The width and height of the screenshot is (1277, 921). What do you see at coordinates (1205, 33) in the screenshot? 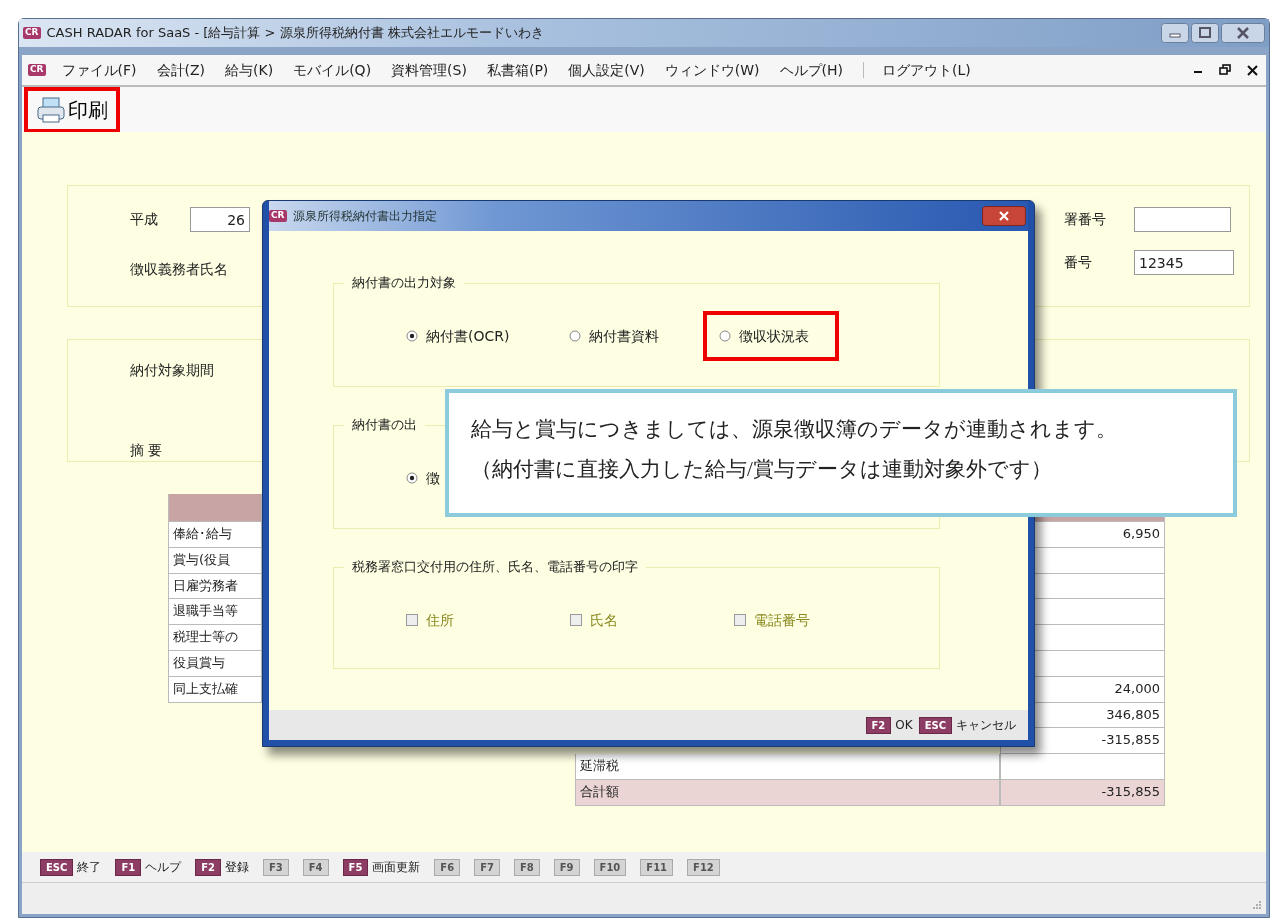
I see `maximize-icon` at bounding box center [1205, 33].